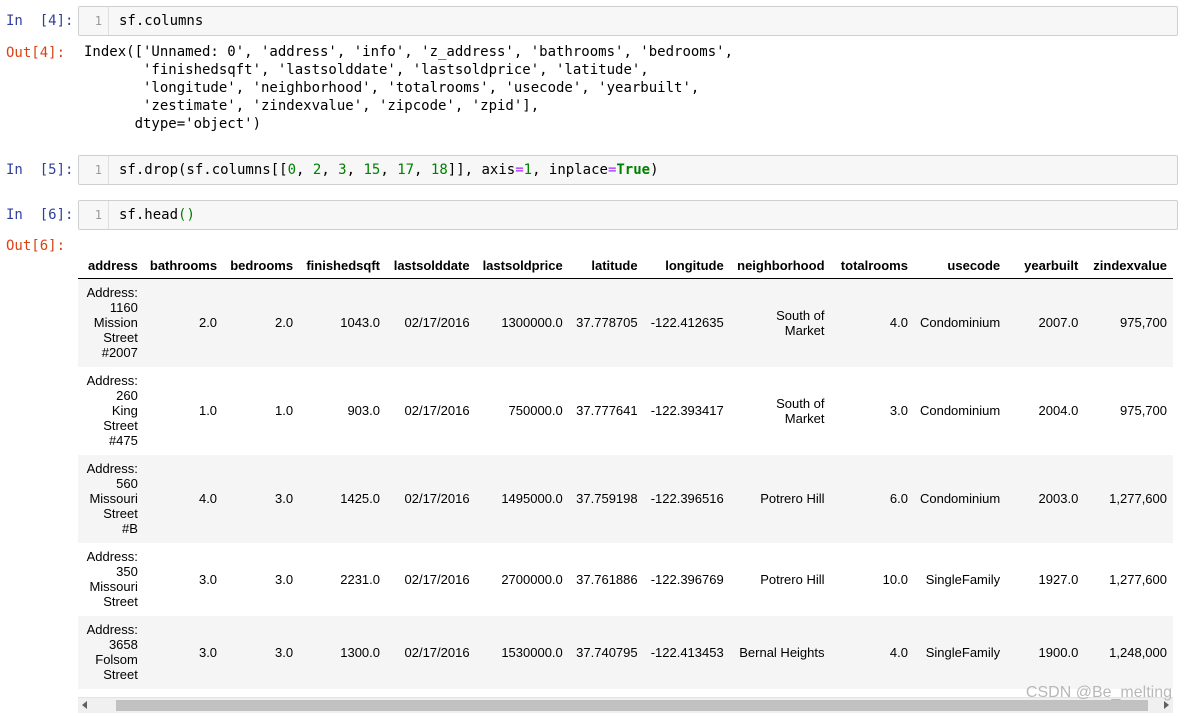  What do you see at coordinates (284, 498) in the screenshot?
I see `cell-bedrooms: 3.0` at bounding box center [284, 498].